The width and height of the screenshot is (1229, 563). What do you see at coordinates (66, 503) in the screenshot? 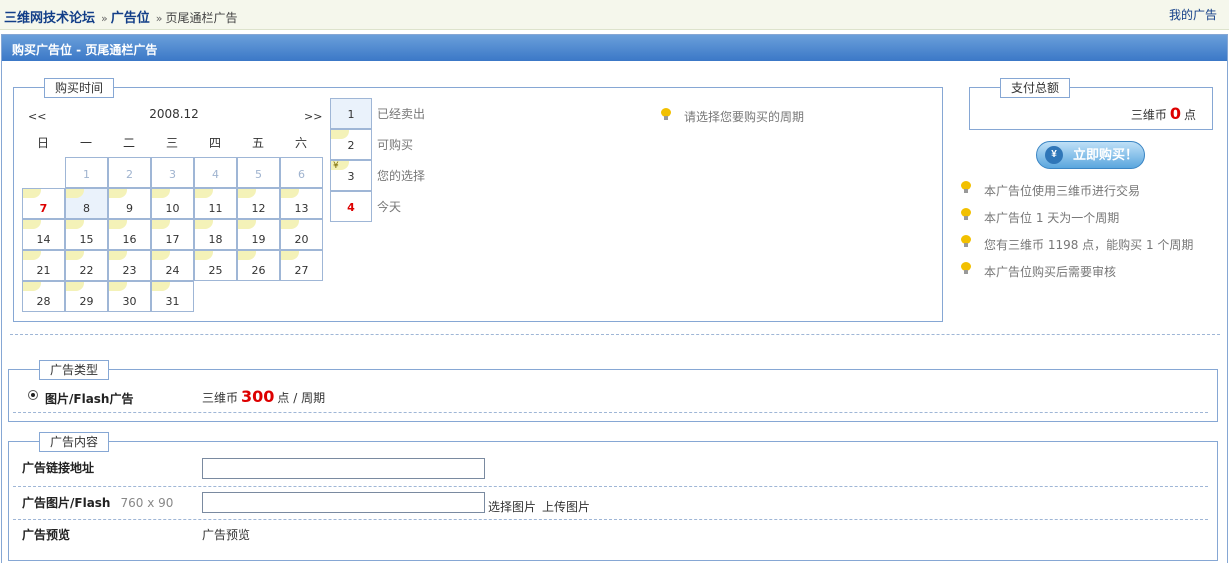
I see `ad-image-label-text: 广告图片/Flash` at bounding box center [66, 503].